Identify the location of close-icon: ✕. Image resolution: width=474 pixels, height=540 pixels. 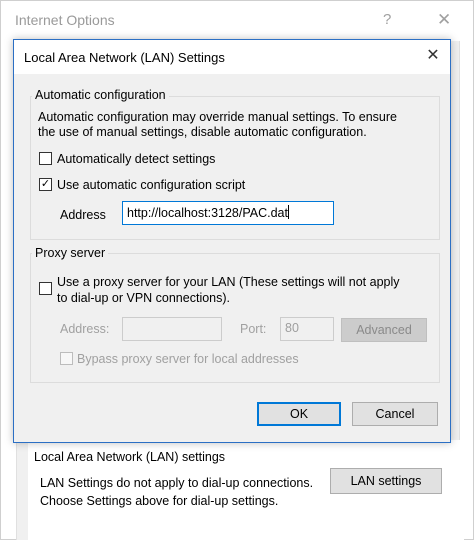
(444, 20).